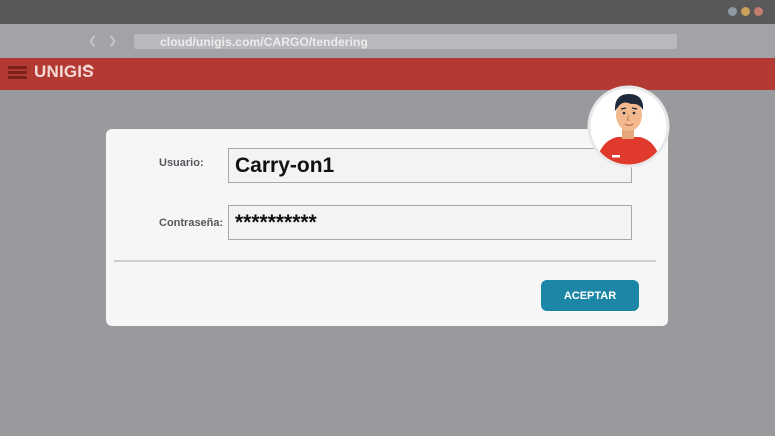 Image resolution: width=775 pixels, height=436 pixels. I want to click on password-input, so click(430, 222).